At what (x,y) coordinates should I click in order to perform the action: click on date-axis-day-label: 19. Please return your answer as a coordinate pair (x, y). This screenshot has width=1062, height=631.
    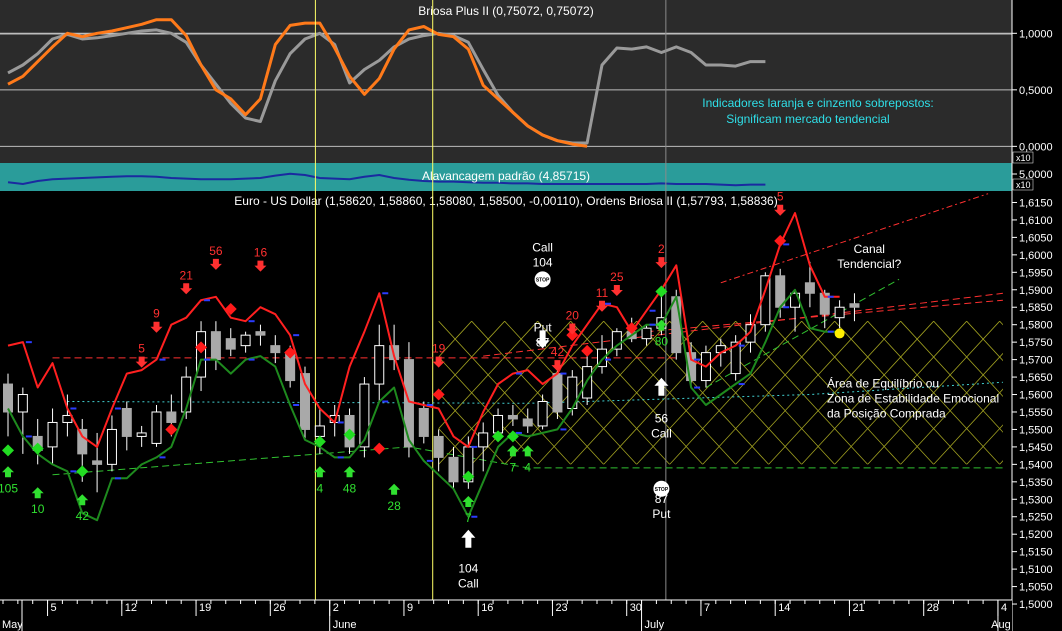
    Looking at the image, I should click on (205, 608).